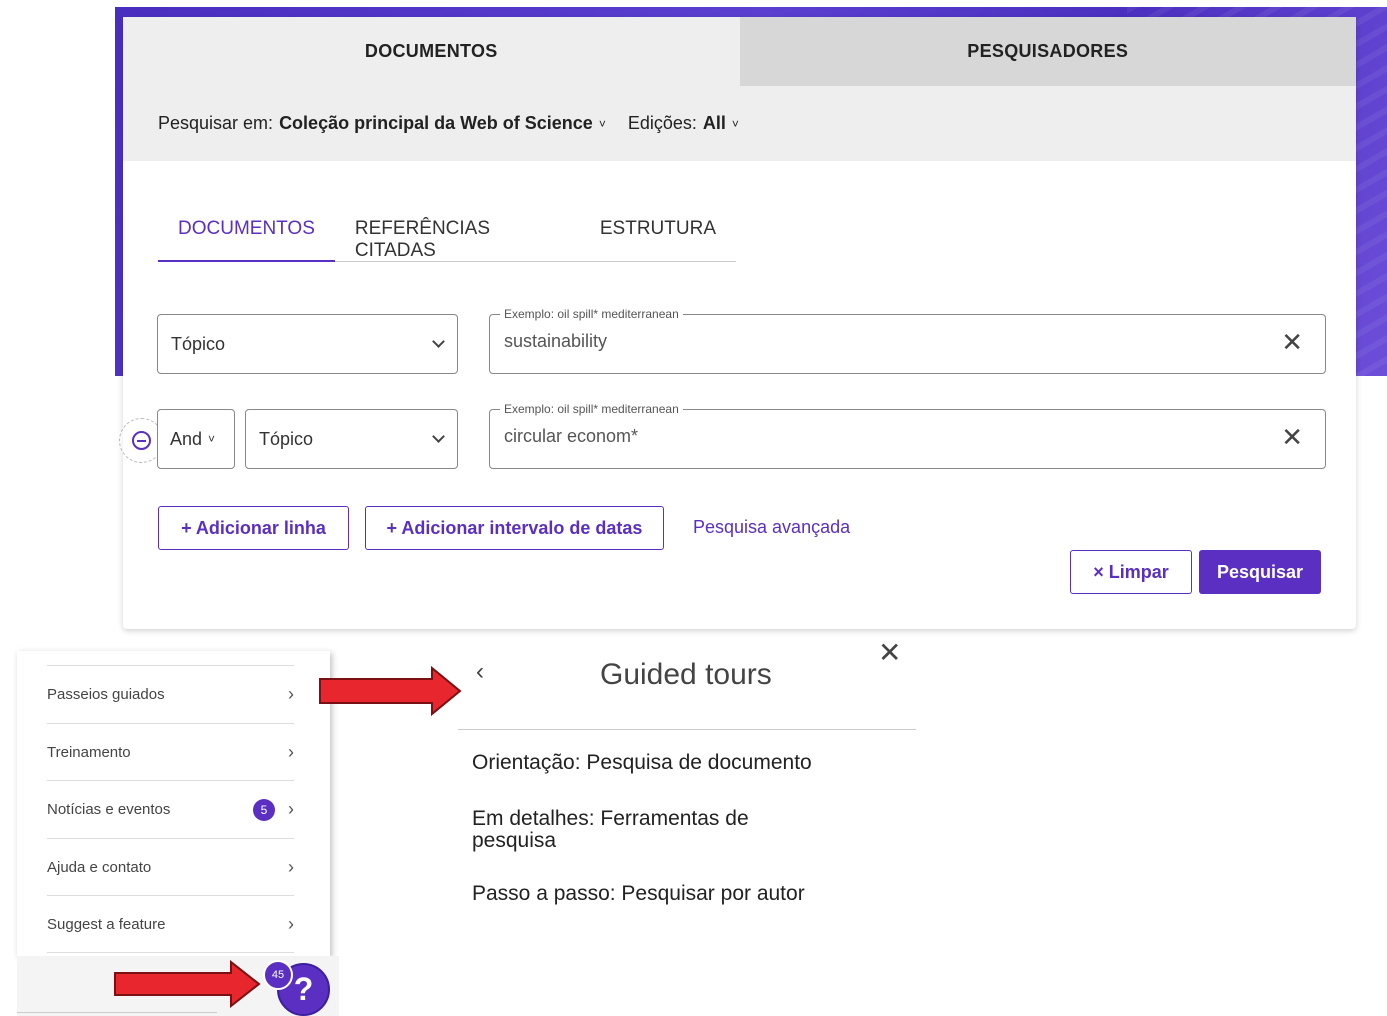 Image resolution: width=1387 pixels, height=1016 pixels. I want to click on advanced-search-link: Pesquisa avançada, so click(771, 527).